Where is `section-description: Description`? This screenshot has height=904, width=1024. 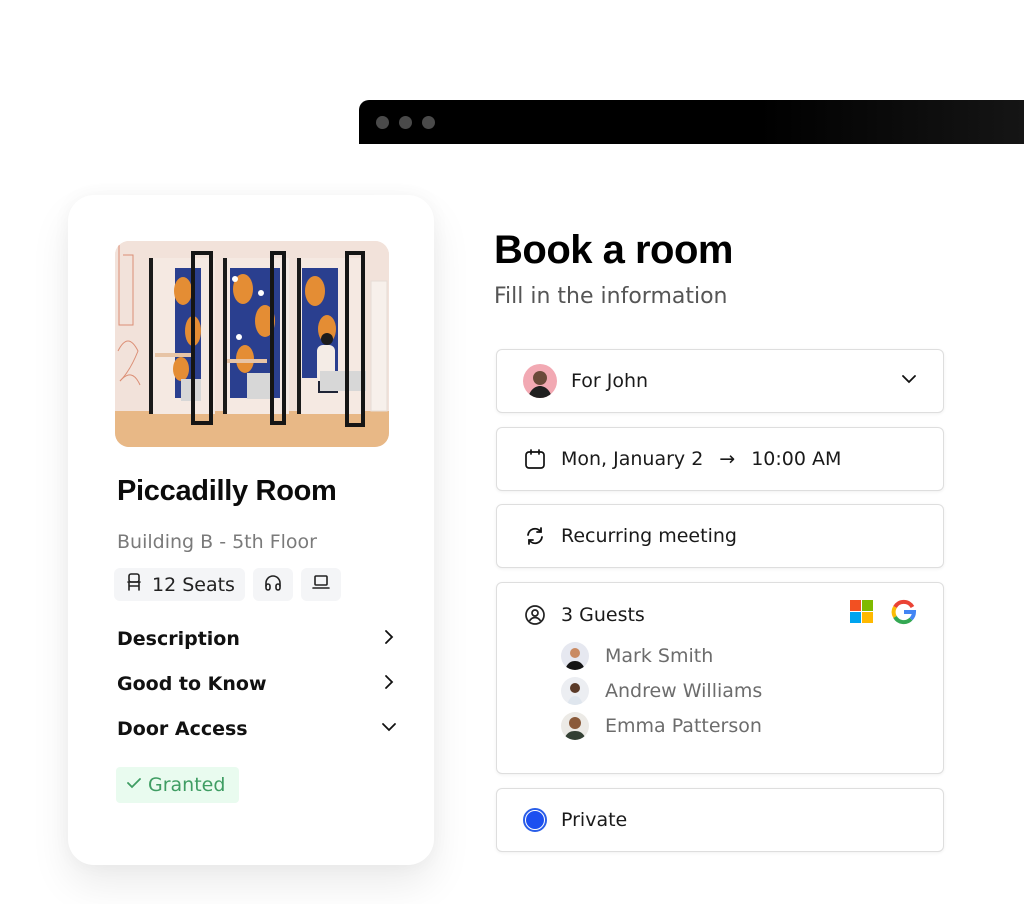 section-description: Description is located at coordinates (257, 639).